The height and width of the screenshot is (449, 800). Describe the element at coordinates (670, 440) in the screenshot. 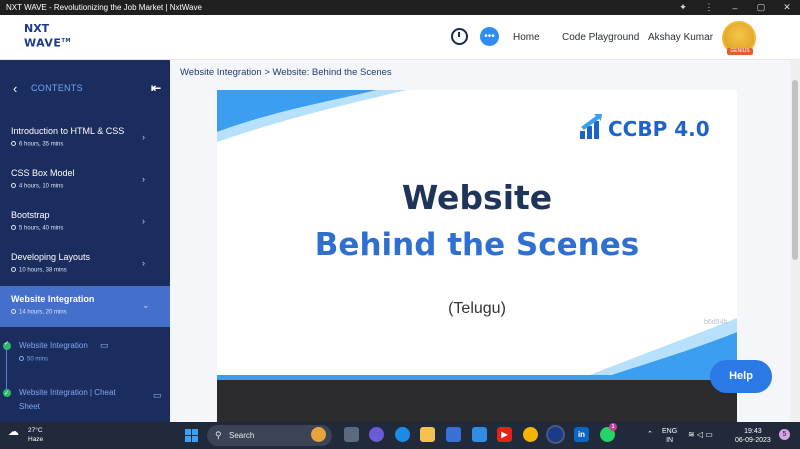

I see `language-line2: IN` at that location.